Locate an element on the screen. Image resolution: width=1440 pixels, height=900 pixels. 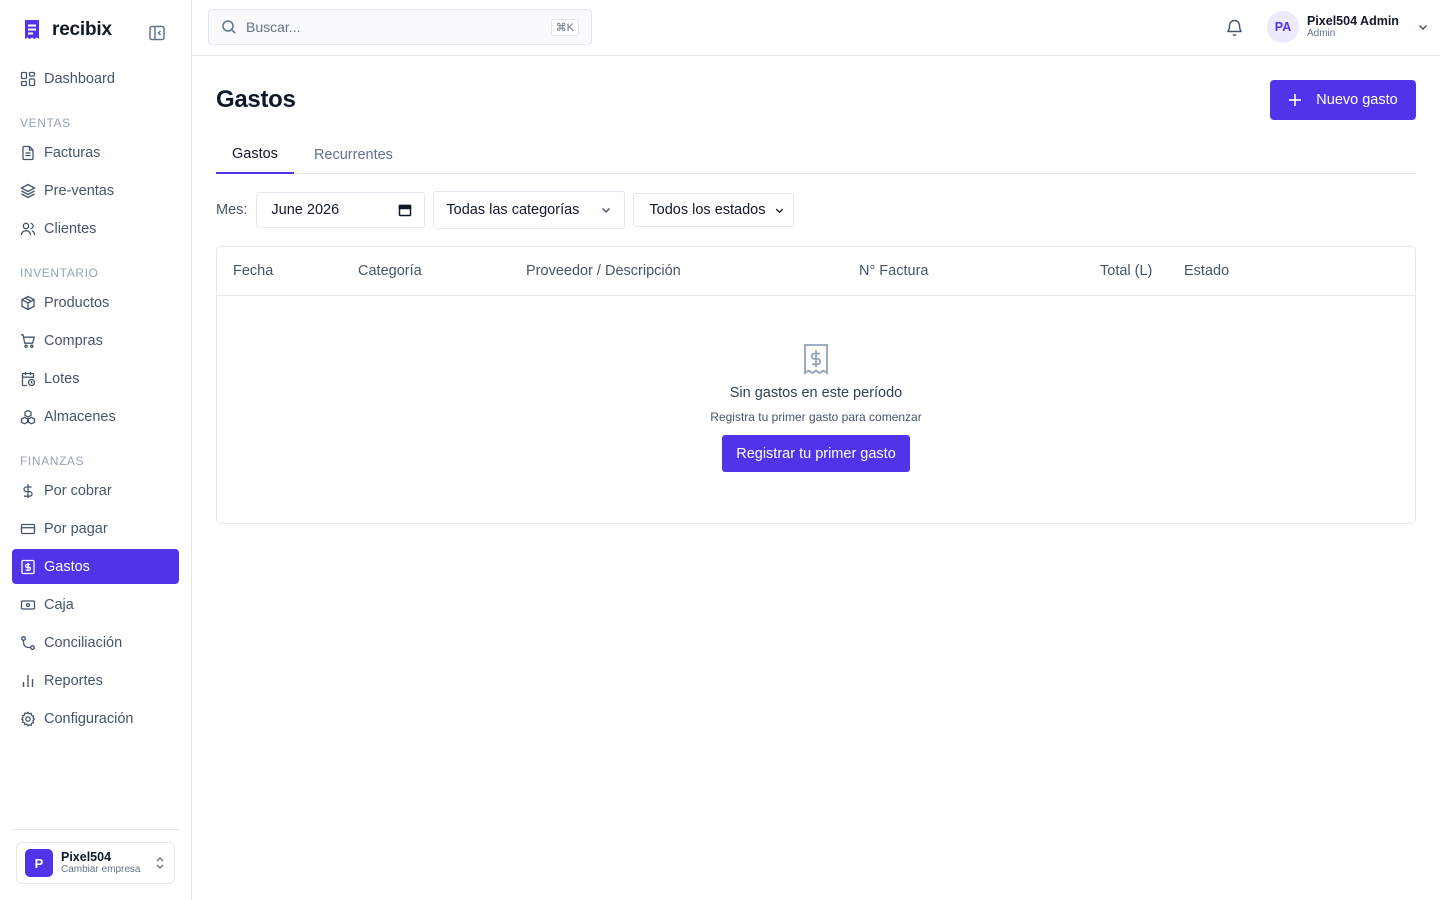
company-avatar: P is located at coordinates (39, 863).